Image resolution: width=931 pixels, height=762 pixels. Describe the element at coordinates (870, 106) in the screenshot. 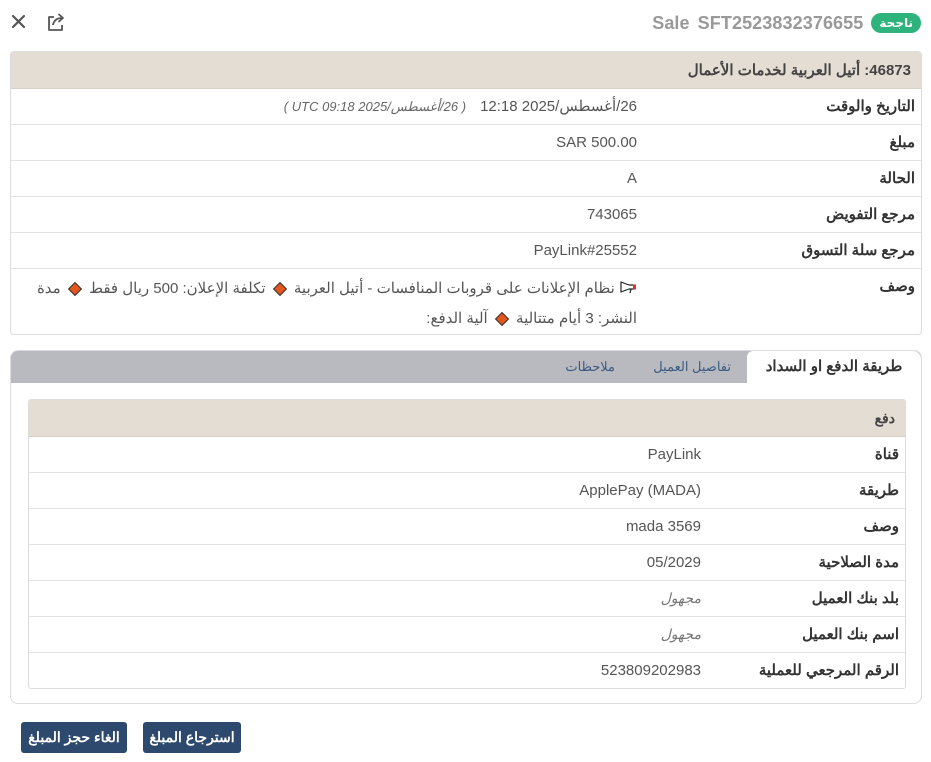

I see `detail-label: التاريخ والوقت` at that location.